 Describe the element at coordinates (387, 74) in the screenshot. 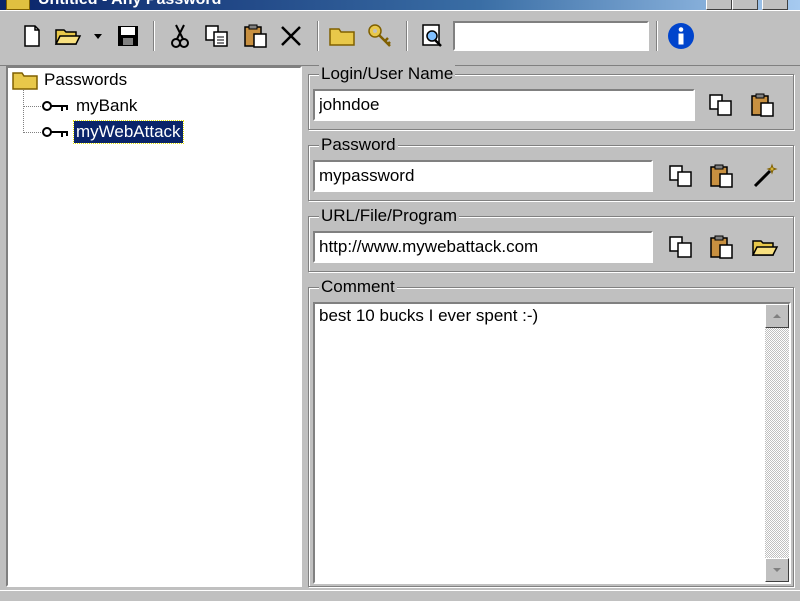

I see `login-label: Login/User Name` at that location.